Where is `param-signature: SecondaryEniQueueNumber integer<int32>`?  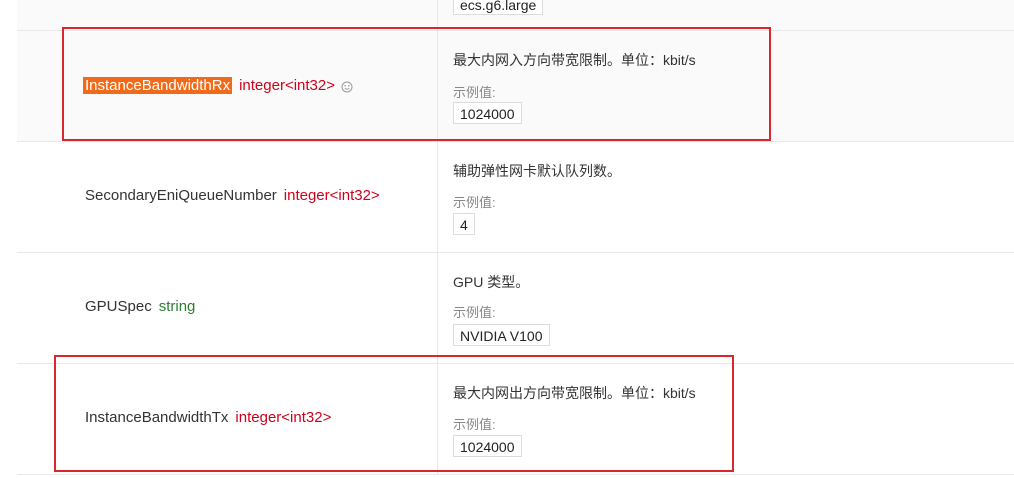 param-signature: SecondaryEniQueueNumber integer<int32> is located at coordinates (232, 195).